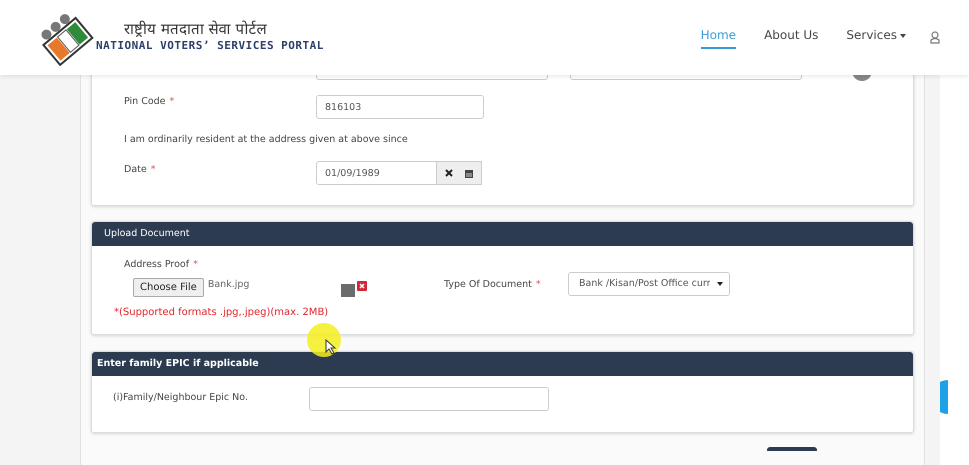 Image resolution: width=969 pixels, height=465 pixels. What do you see at coordinates (362, 286) in the screenshot?
I see `remove-icon` at bounding box center [362, 286].